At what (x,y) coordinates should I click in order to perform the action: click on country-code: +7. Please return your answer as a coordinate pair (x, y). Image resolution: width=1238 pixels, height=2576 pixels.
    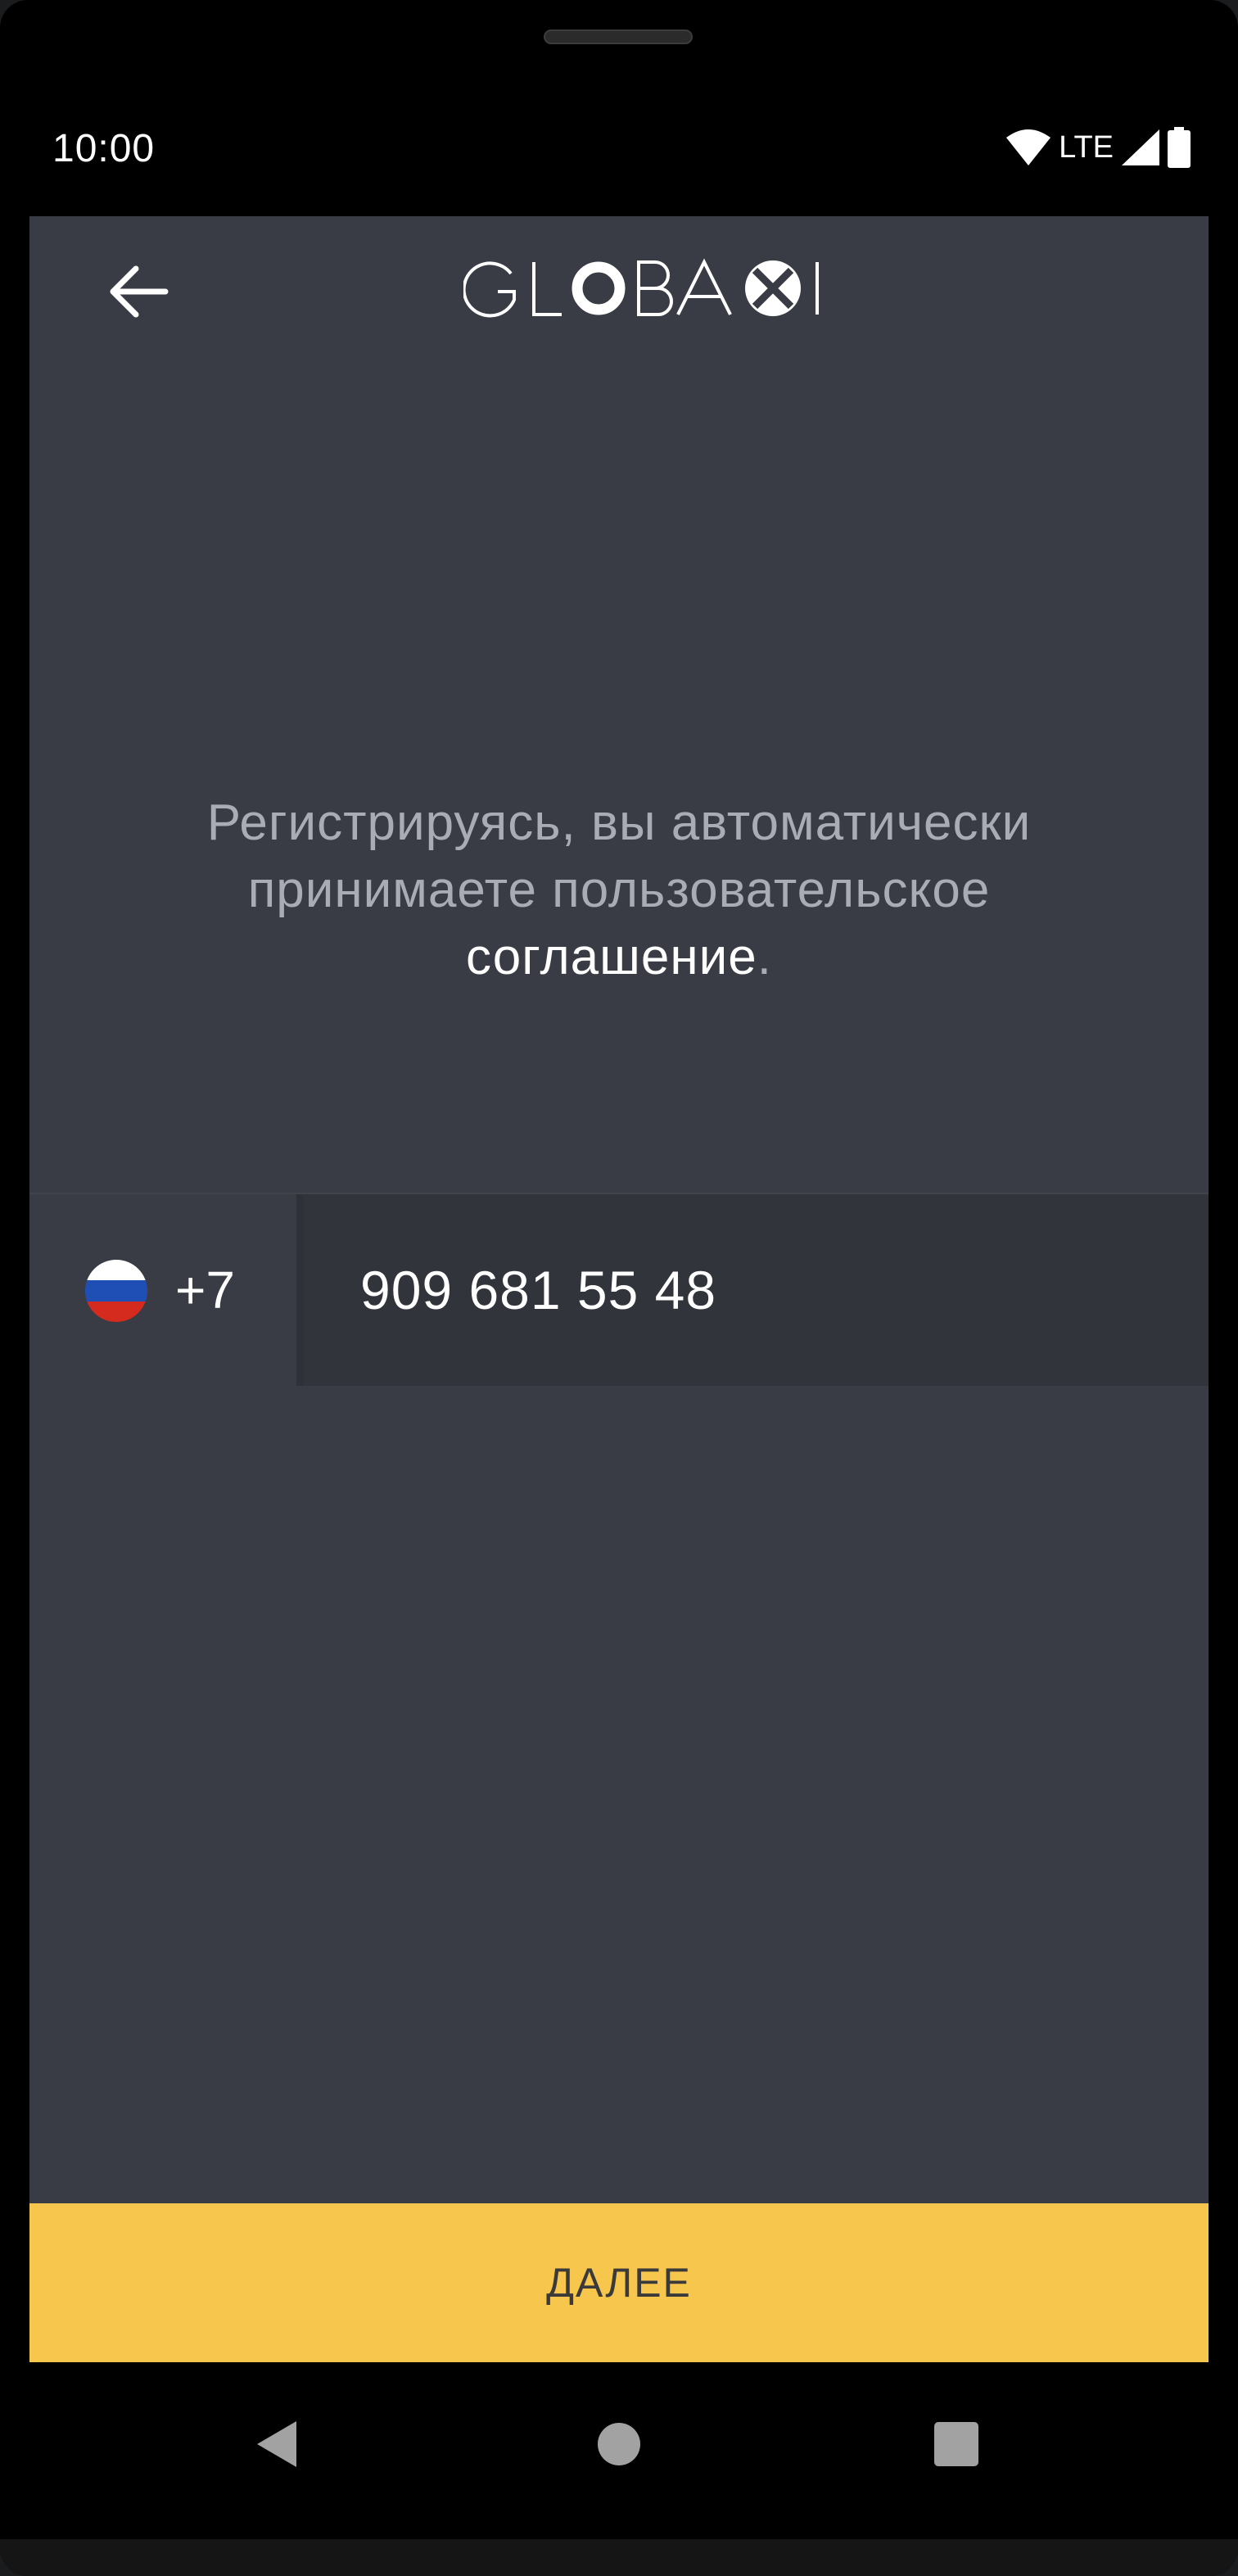
    Looking at the image, I should click on (205, 1290).